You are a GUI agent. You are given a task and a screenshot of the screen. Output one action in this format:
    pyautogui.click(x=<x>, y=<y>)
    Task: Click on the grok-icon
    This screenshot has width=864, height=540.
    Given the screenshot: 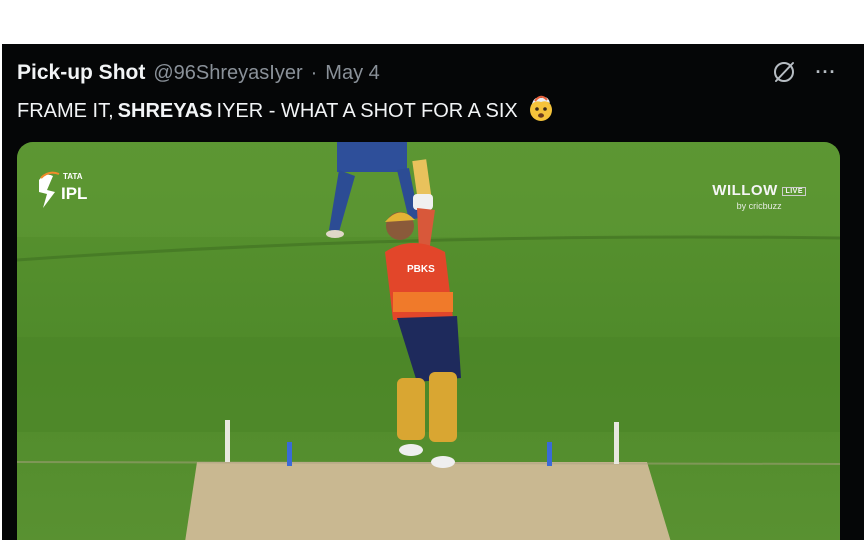 What is the action you would take?
    pyautogui.click(x=784, y=72)
    